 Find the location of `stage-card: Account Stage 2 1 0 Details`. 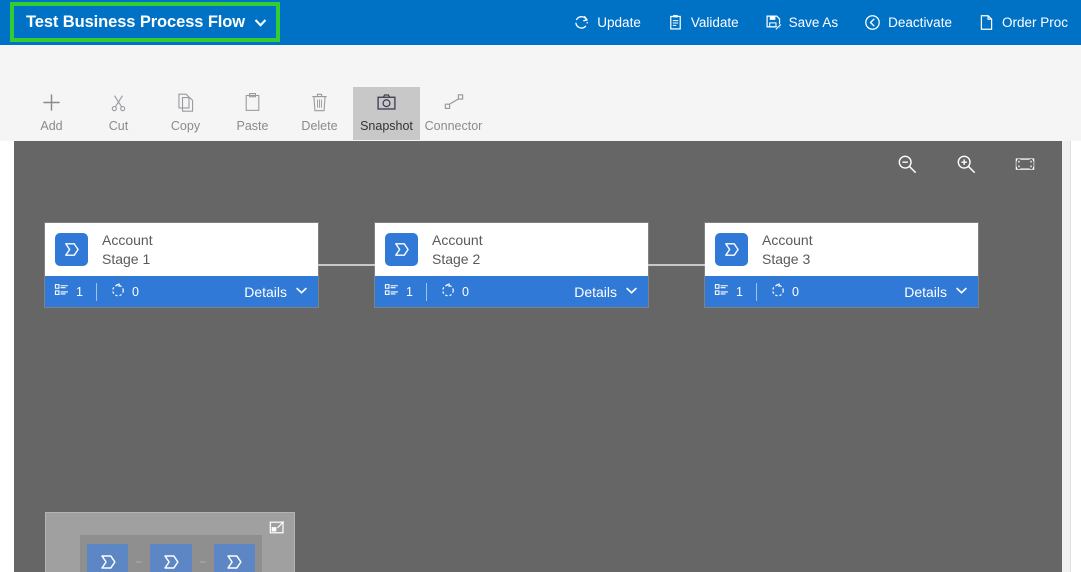

stage-card: Account Stage 2 1 0 Details is located at coordinates (511, 265).